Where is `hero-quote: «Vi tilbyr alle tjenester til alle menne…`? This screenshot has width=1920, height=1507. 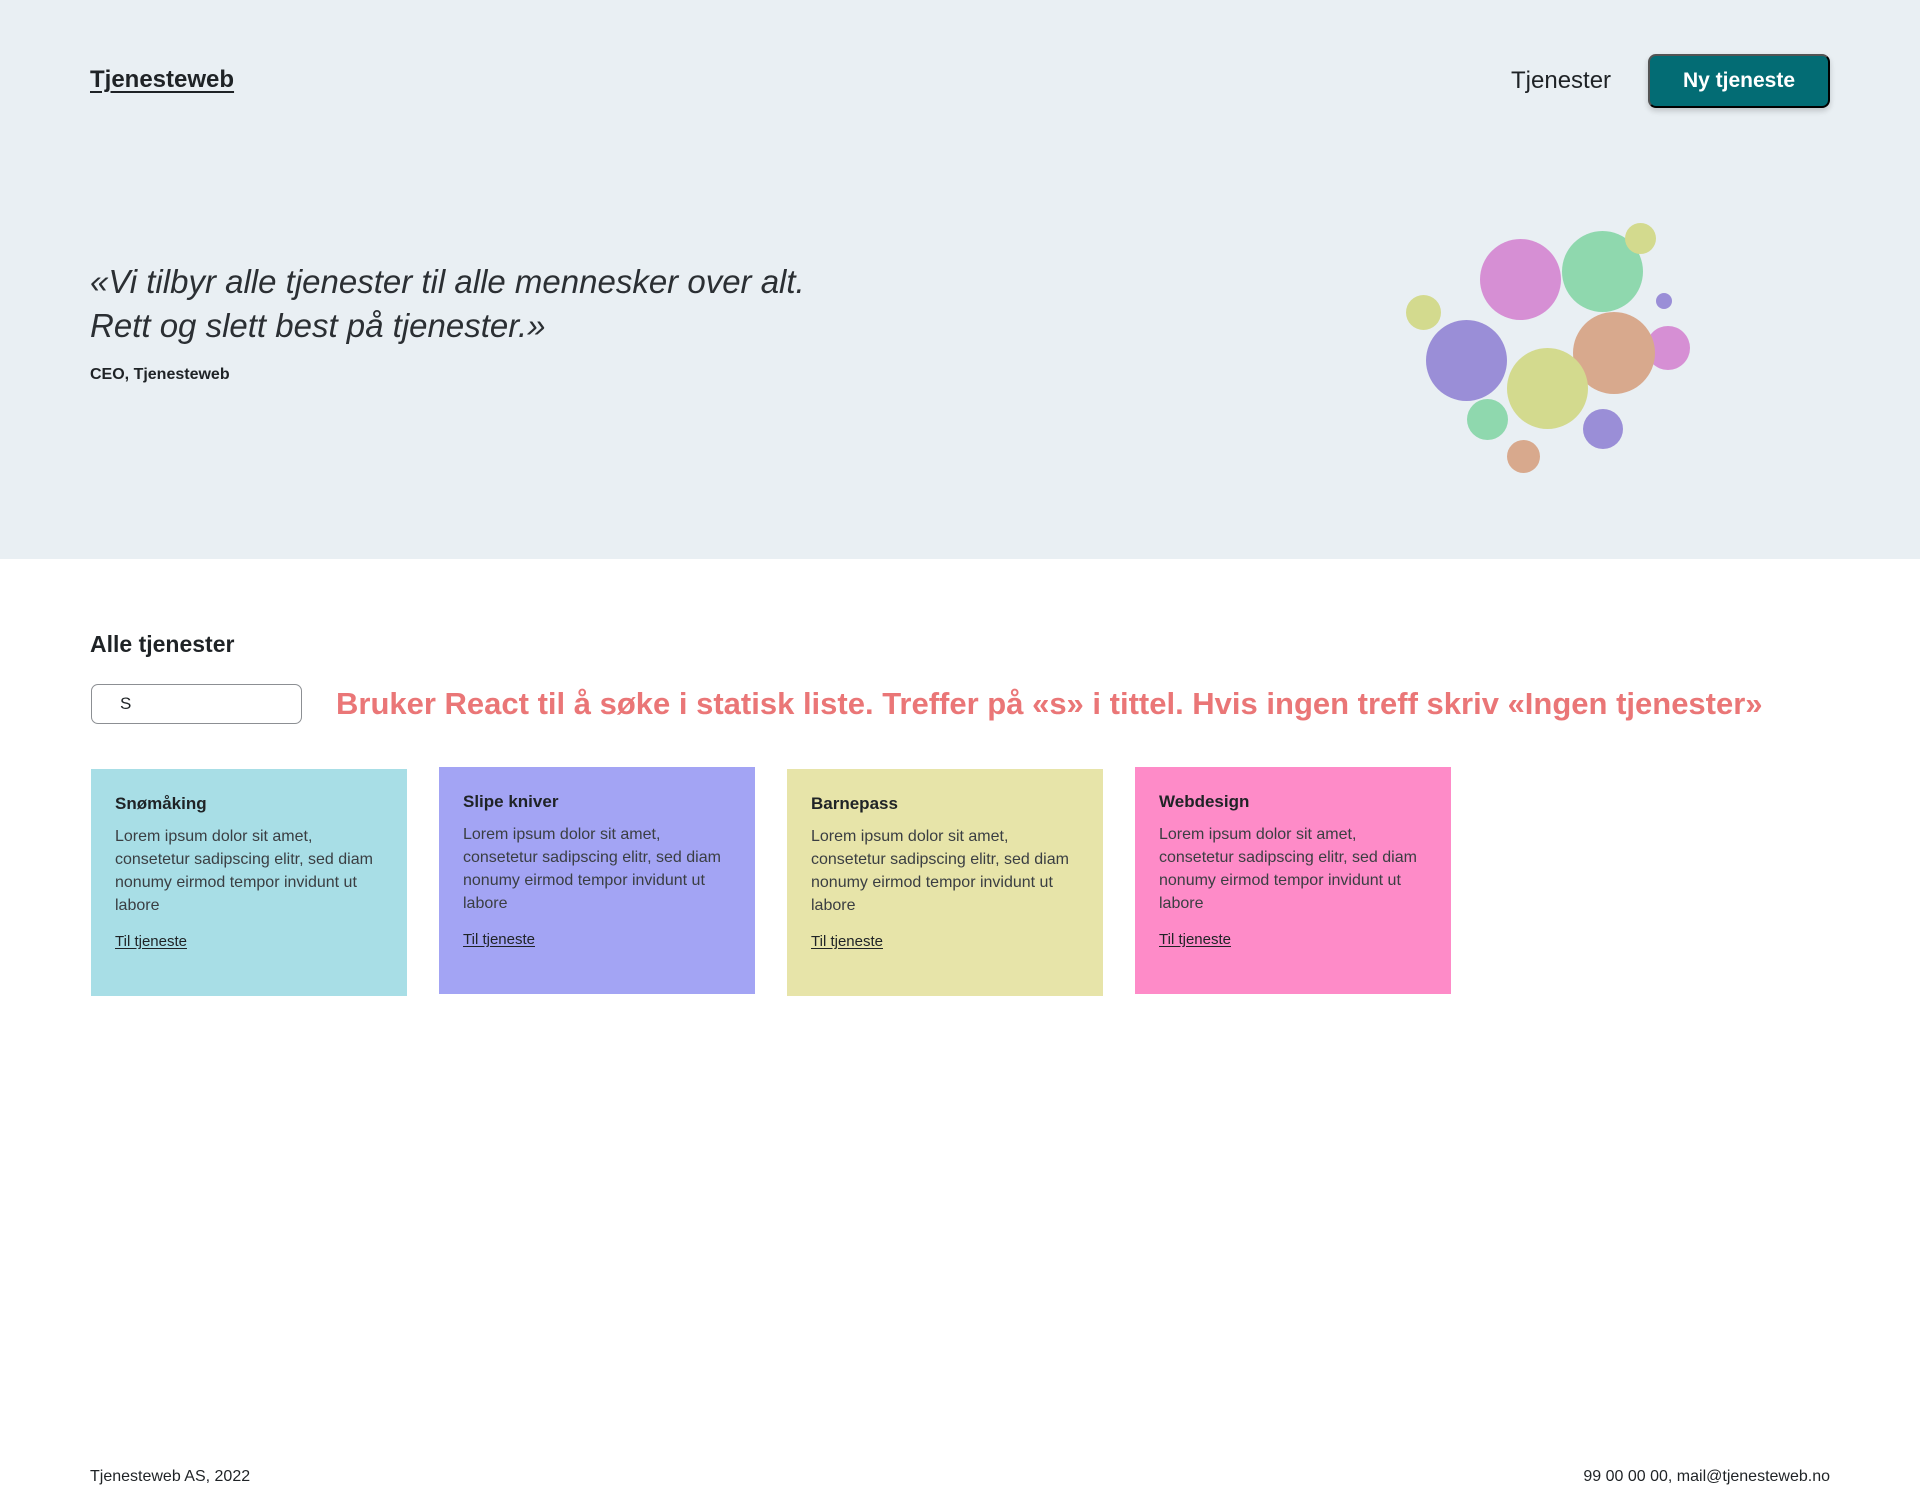
hero-quote: «Vi tilbyr alle tjenester til alle menne… is located at coordinates (540, 304).